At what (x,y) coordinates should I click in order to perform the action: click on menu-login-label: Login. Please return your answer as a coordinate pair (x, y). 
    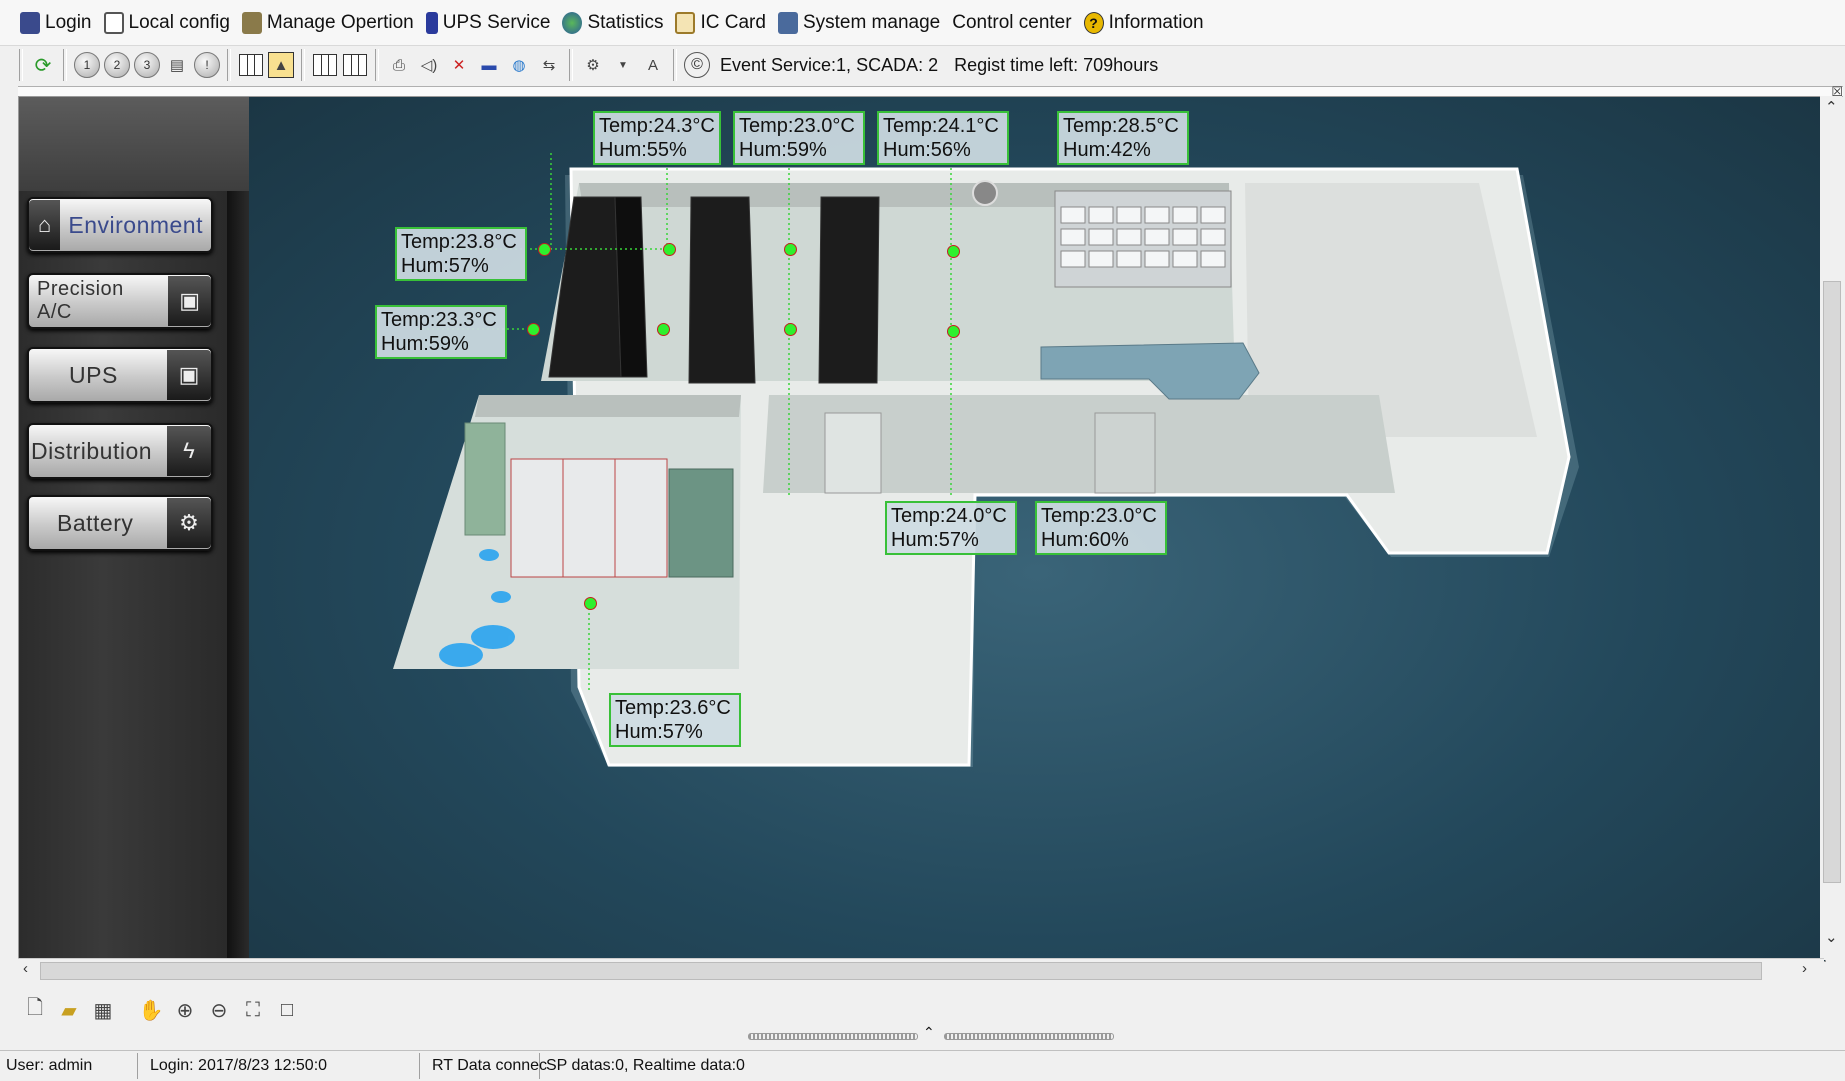
    Looking at the image, I should click on (68, 22).